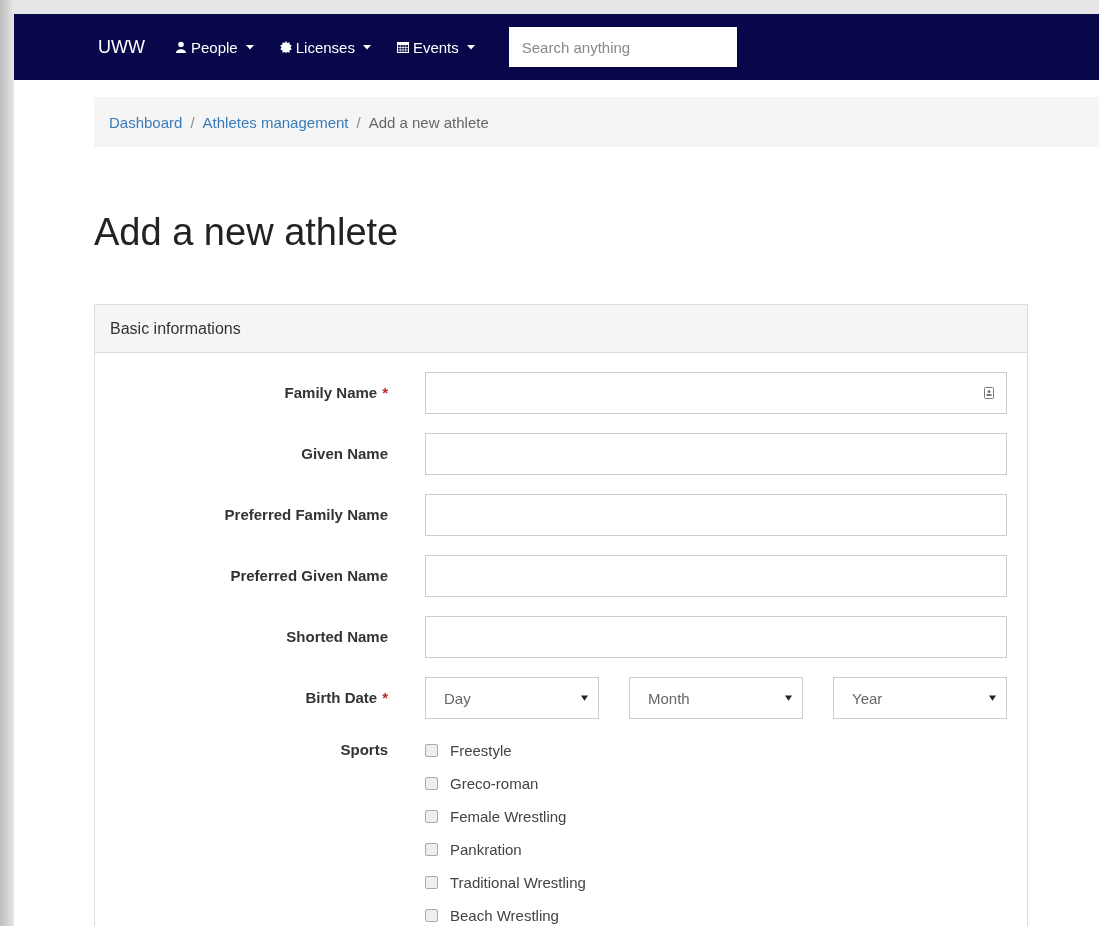 The height and width of the screenshot is (926, 1099). I want to click on dropdown-select: Year, so click(920, 698).